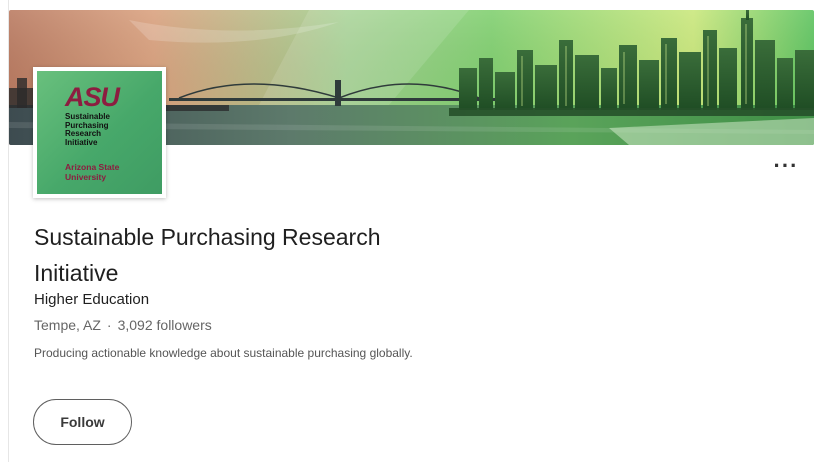 This screenshot has height=462, width=814. I want to click on location-text: Tempe, AZ, so click(67, 325).